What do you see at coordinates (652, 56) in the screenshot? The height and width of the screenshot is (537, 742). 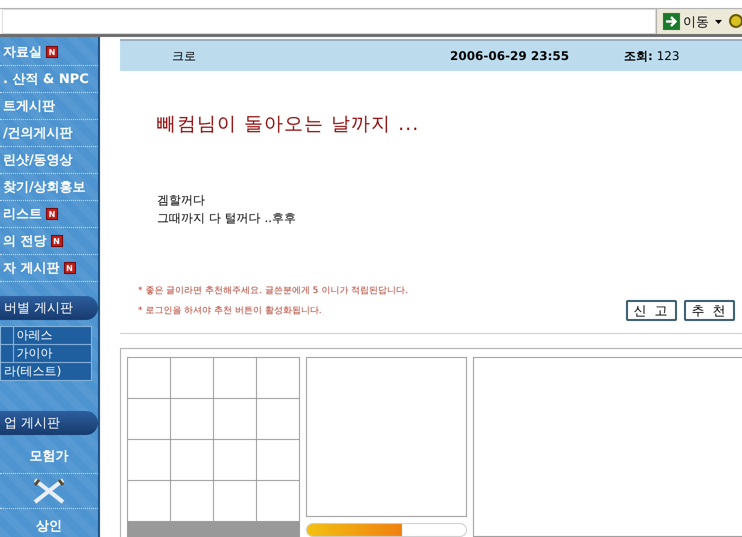 I see `view-count: 조회: 123` at bounding box center [652, 56].